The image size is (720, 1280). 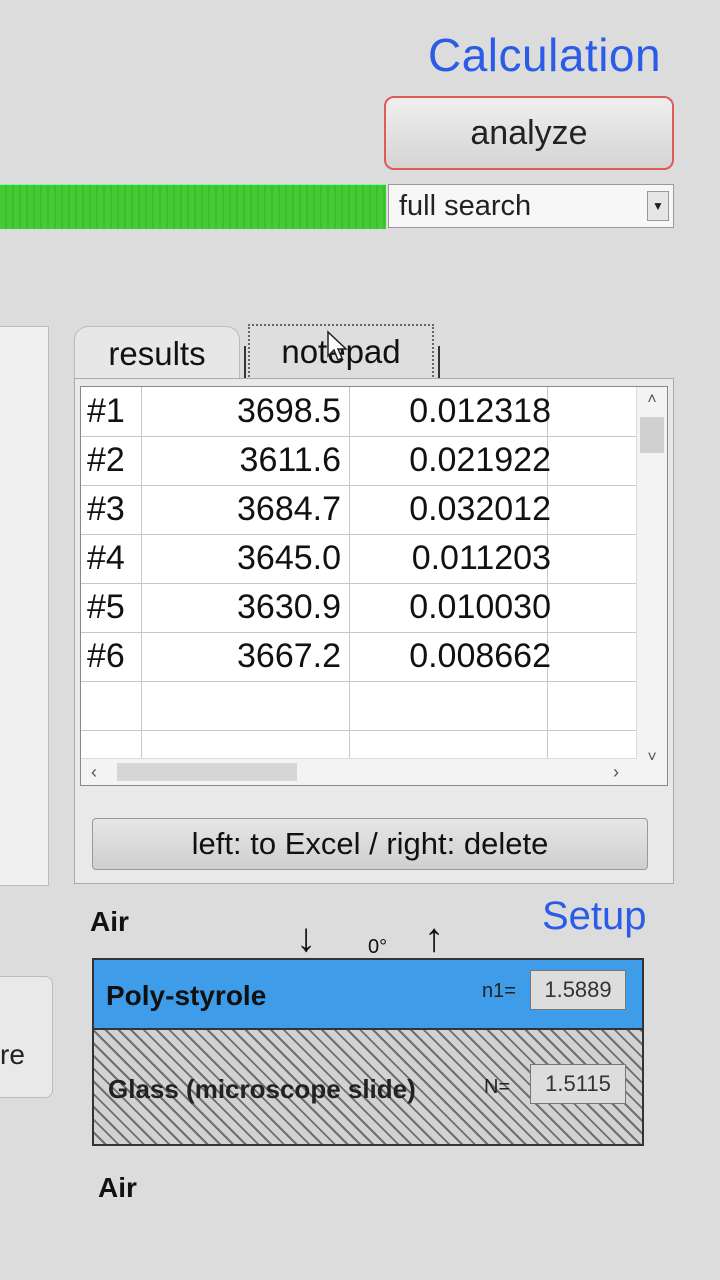 What do you see at coordinates (359, 559) in the screenshot?
I see `table-row: #4 3645.0 0.011203` at bounding box center [359, 559].